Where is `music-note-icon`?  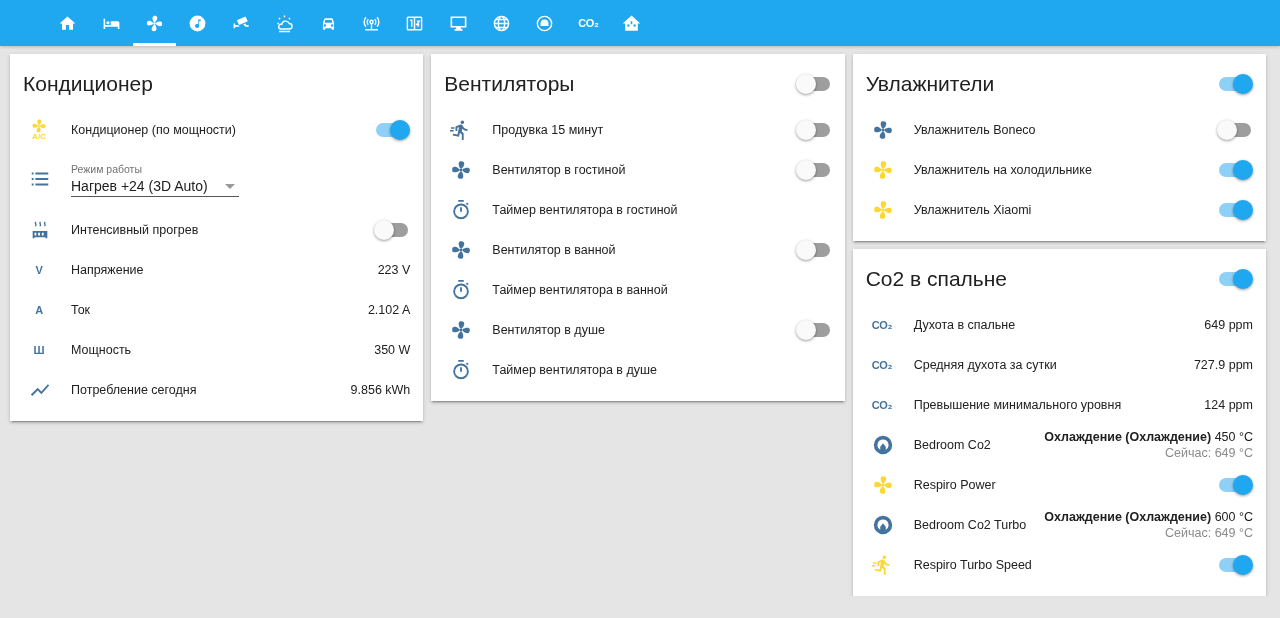 music-note-icon is located at coordinates (198, 23).